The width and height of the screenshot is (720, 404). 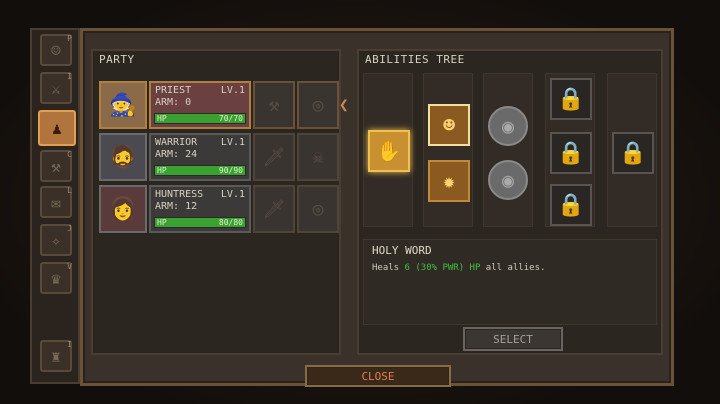 What do you see at coordinates (318, 157) in the screenshot?
I see `trinket-slot-skull-icon: ☠` at bounding box center [318, 157].